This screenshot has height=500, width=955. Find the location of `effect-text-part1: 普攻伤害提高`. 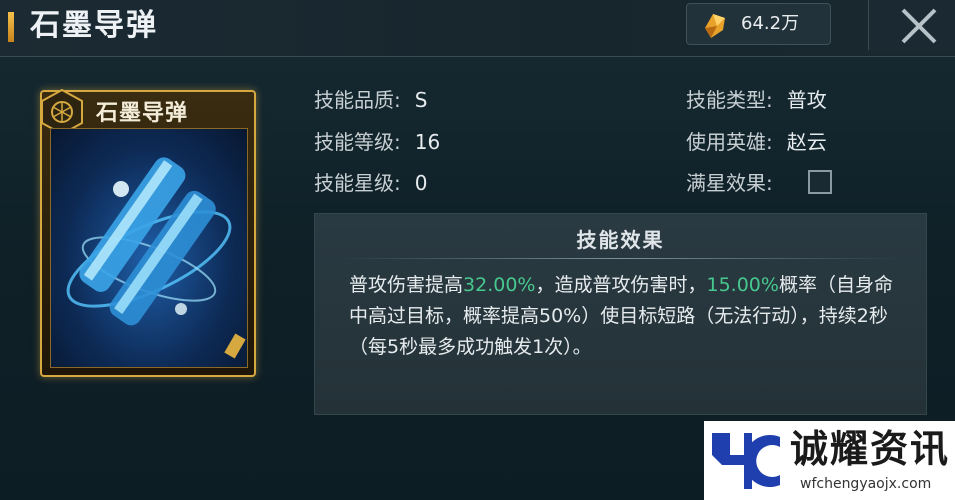

effect-text-part1: 普攻伤害提高 is located at coordinates (406, 285).